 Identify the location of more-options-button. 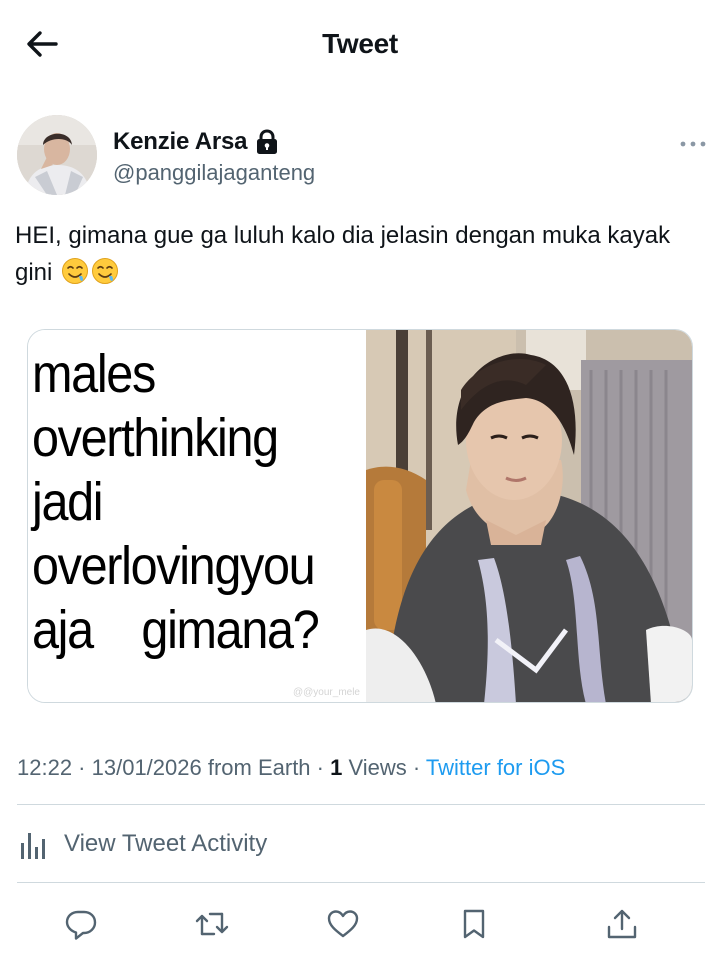
(693, 144).